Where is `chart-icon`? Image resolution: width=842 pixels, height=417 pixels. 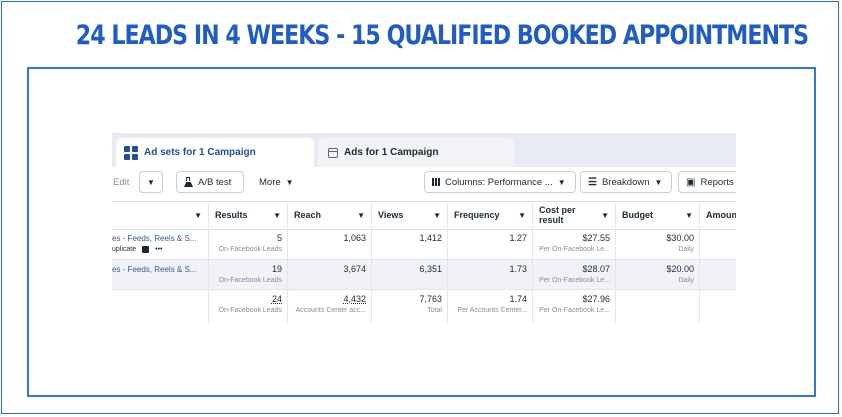 chart-icon is located at coordinates (146, 249).